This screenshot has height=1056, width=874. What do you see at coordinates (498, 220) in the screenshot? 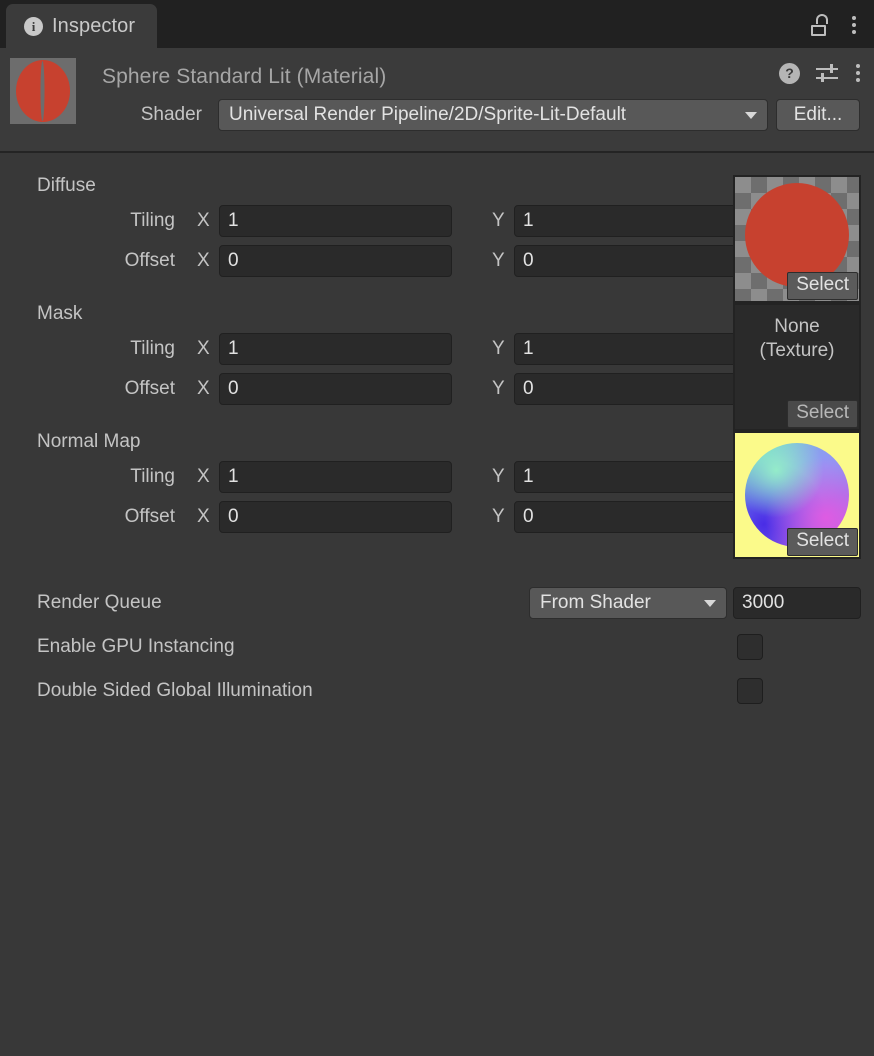
I see `diffuse-tiling-y-axis: Y` at bounding box center [498, 220].